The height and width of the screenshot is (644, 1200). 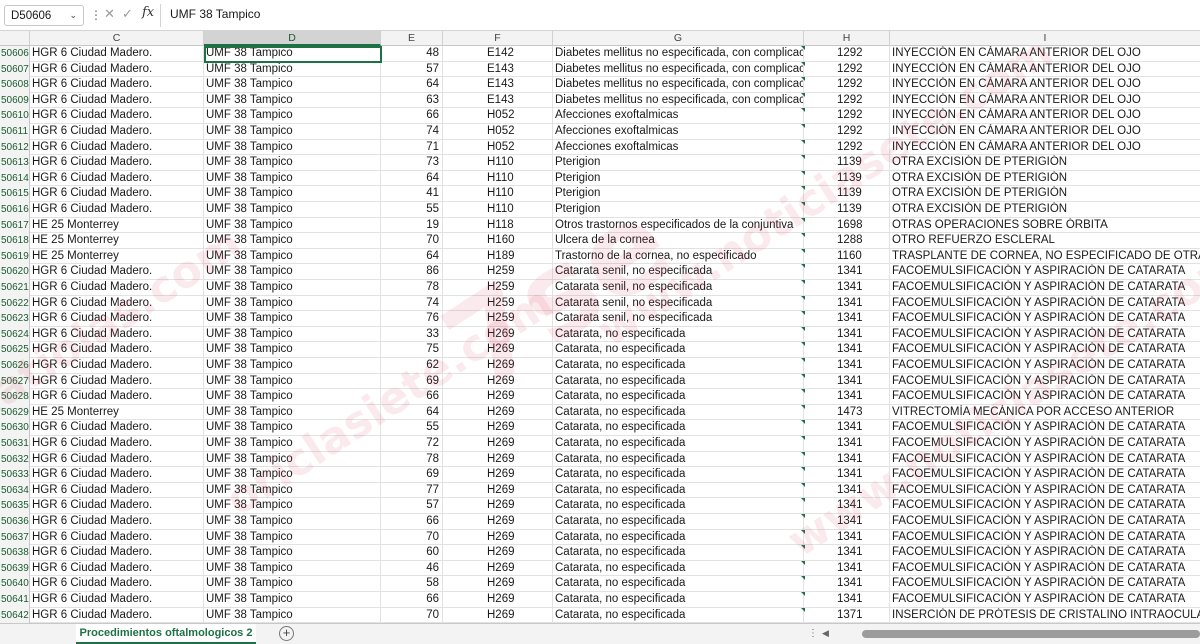 I want to click on column-header-i: I, so click(x=1045, y=38).